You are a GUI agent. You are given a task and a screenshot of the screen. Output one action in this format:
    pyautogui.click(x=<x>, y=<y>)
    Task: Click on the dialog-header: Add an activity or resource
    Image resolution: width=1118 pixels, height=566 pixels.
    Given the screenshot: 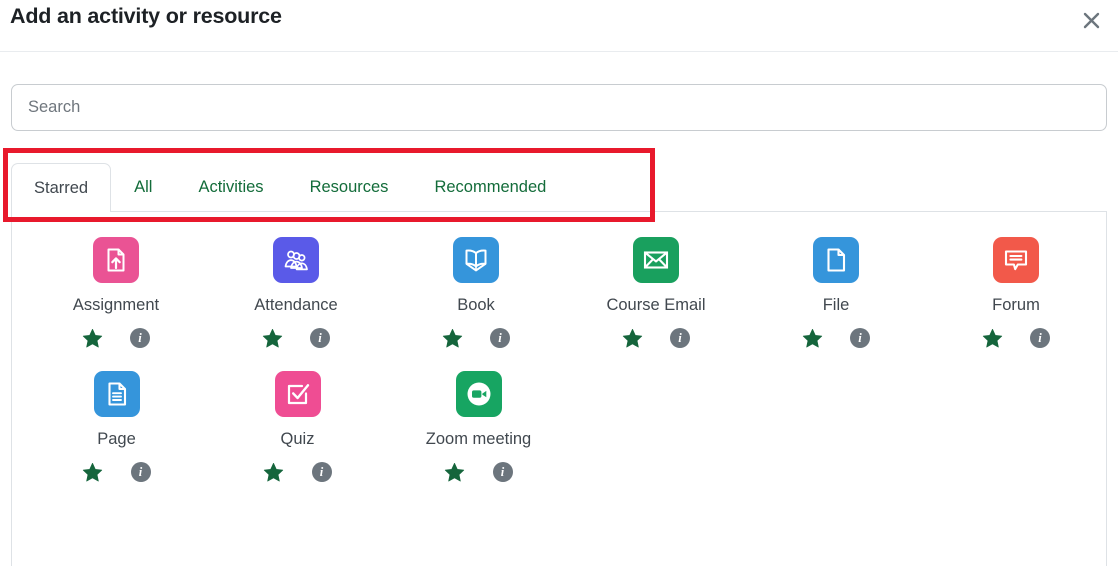 What is the action you would take?
    pyautogui.click(x=559, y=26)
    